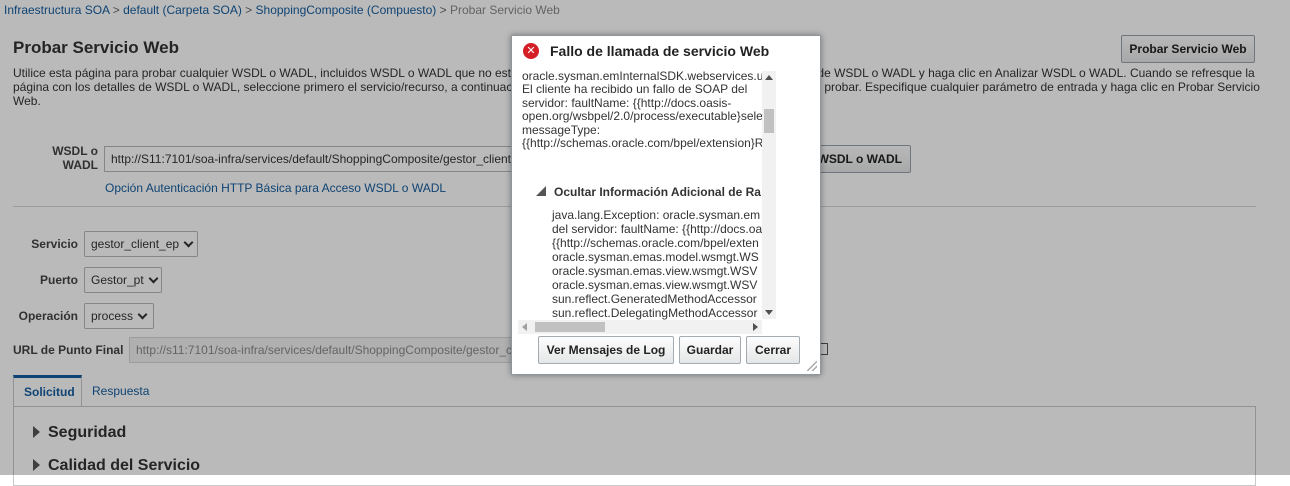 The image size is (1290, 486). I want to click on scroll-down-arrow-icon, so click(769, 312).